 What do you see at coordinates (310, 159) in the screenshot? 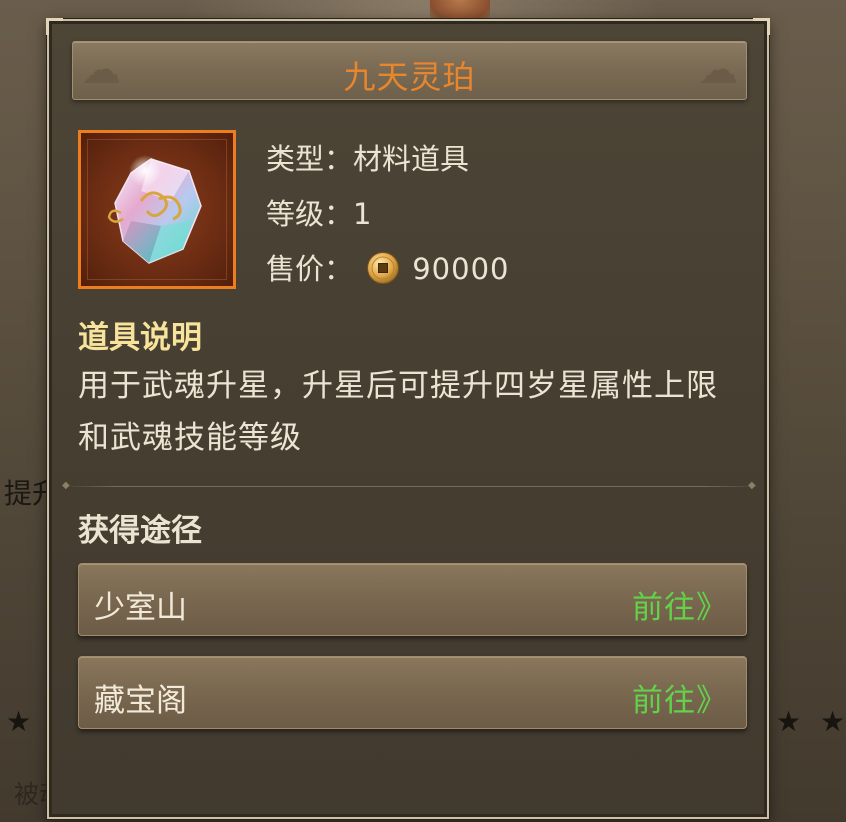
I see `item-type-label: 类型：` at bounding box center [310, 159].